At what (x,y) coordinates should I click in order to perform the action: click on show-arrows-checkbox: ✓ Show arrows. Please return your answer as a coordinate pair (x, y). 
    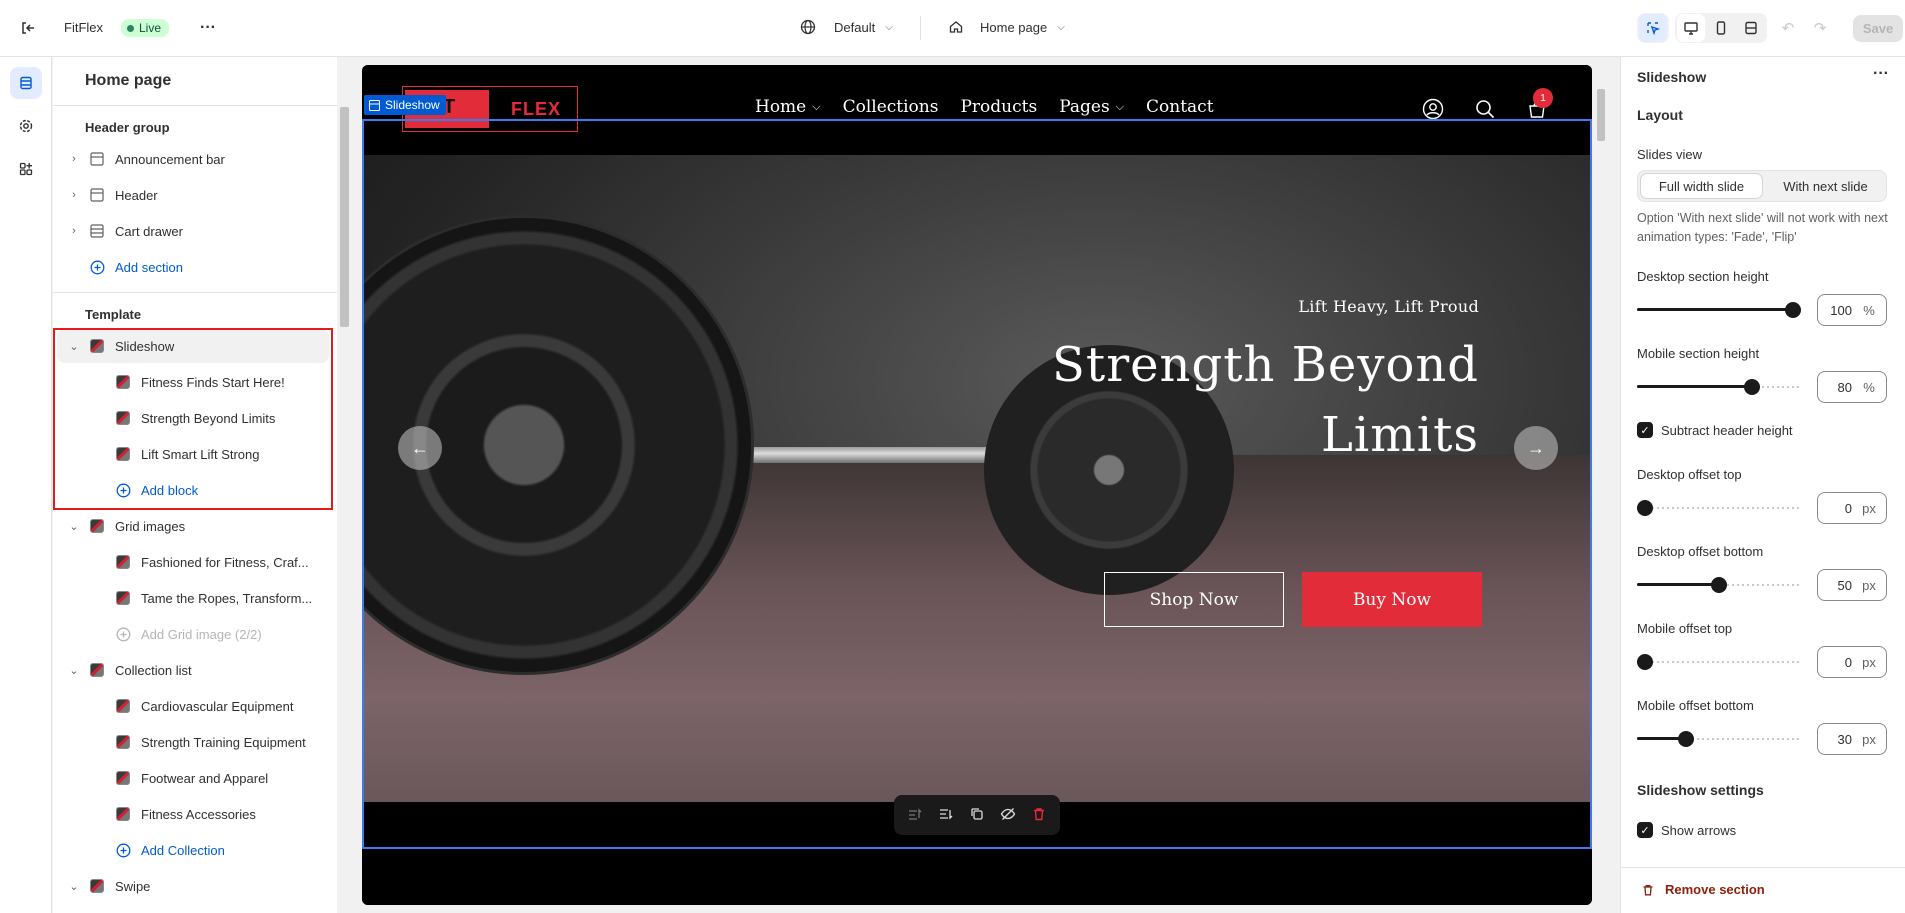
    Looking at the image, I should click on (1686, 830).